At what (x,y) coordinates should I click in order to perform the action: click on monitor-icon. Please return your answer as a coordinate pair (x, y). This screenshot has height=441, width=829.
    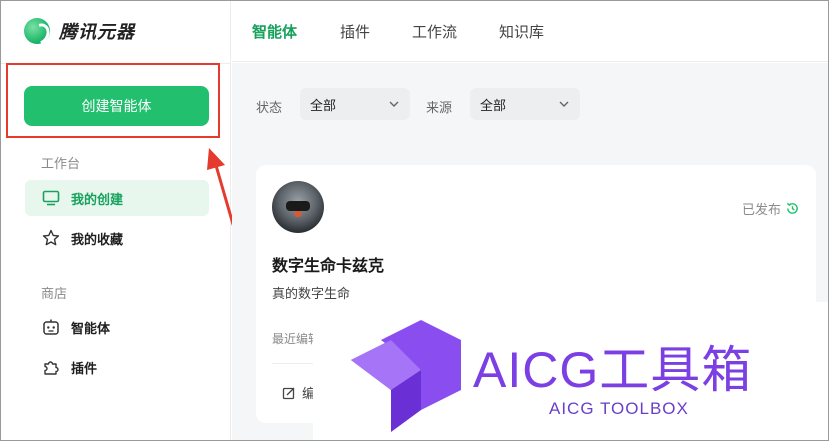
    Looking at the image, I should click on (51, 198).